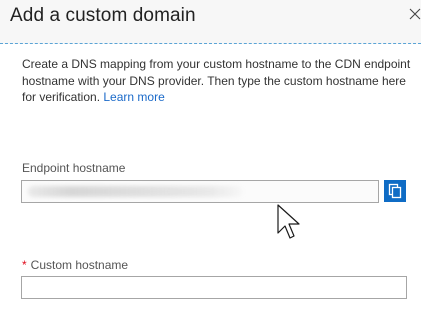 The height and width of the screenshot is (321, 421). Describe the element at coordinates (135, 191) in the screenshot. I see `redacted-hostname-value` at that location.